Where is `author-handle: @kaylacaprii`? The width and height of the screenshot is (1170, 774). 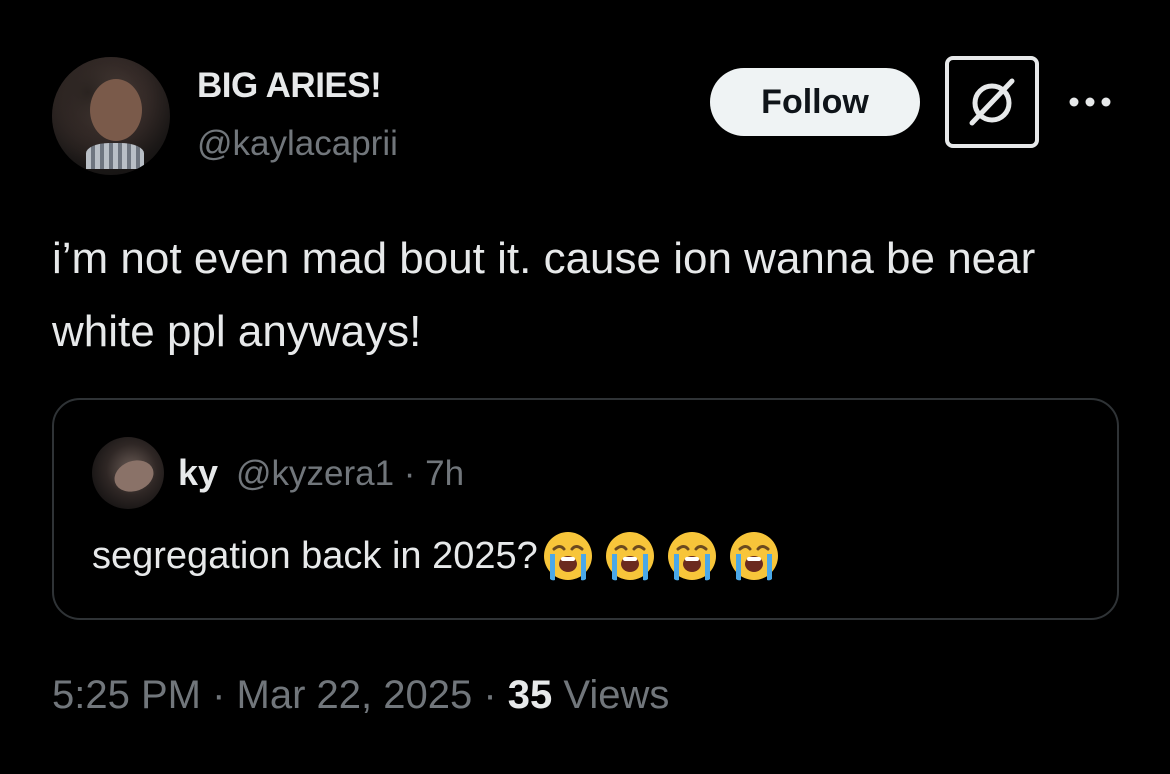
author-handle: @kaylacaprii is located at coordinates (297, 144).